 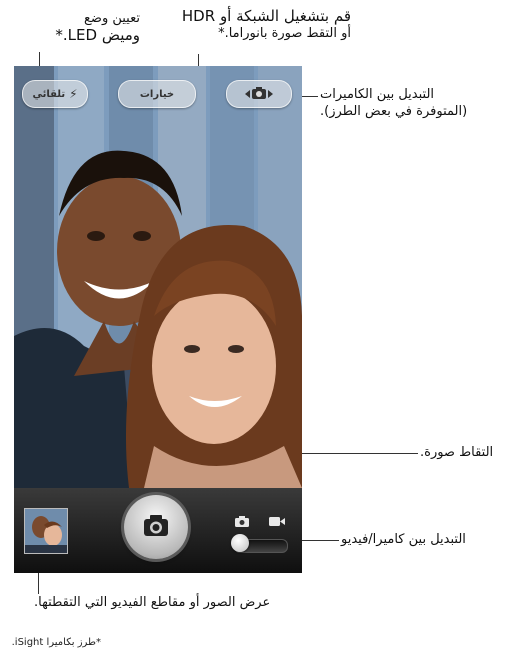 What do you see at coordinates (240, 543) in the screenshot?
I see `camera-video-switch-knob` at bounding box center [240, 543].